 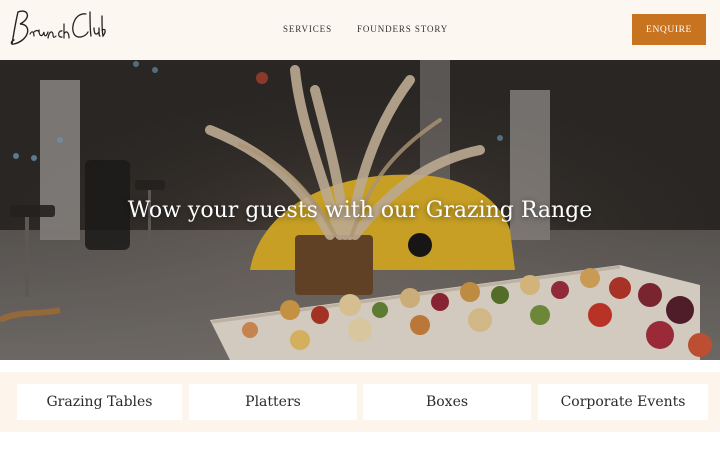 What do you see at coordinates (447, 402) in the screenshot?
I see `category-boxes: Boxes` at bounding box center [447, 402].